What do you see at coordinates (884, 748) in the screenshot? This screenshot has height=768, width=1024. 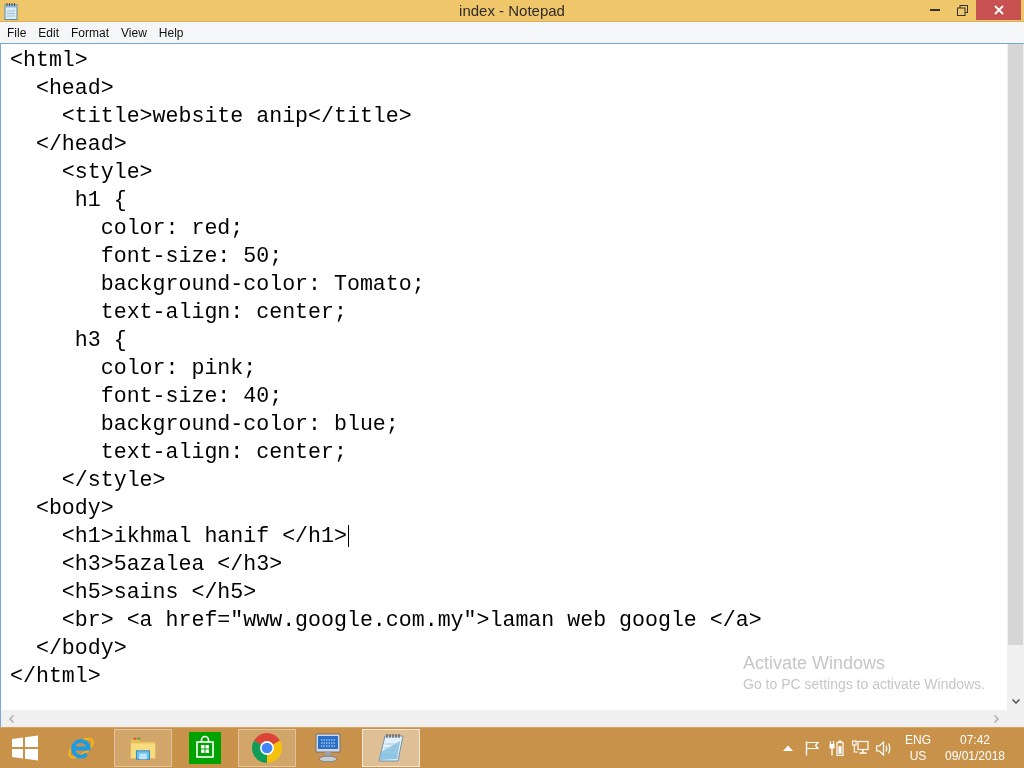 I see `speaker-icon` at bounding box center [884, 748].